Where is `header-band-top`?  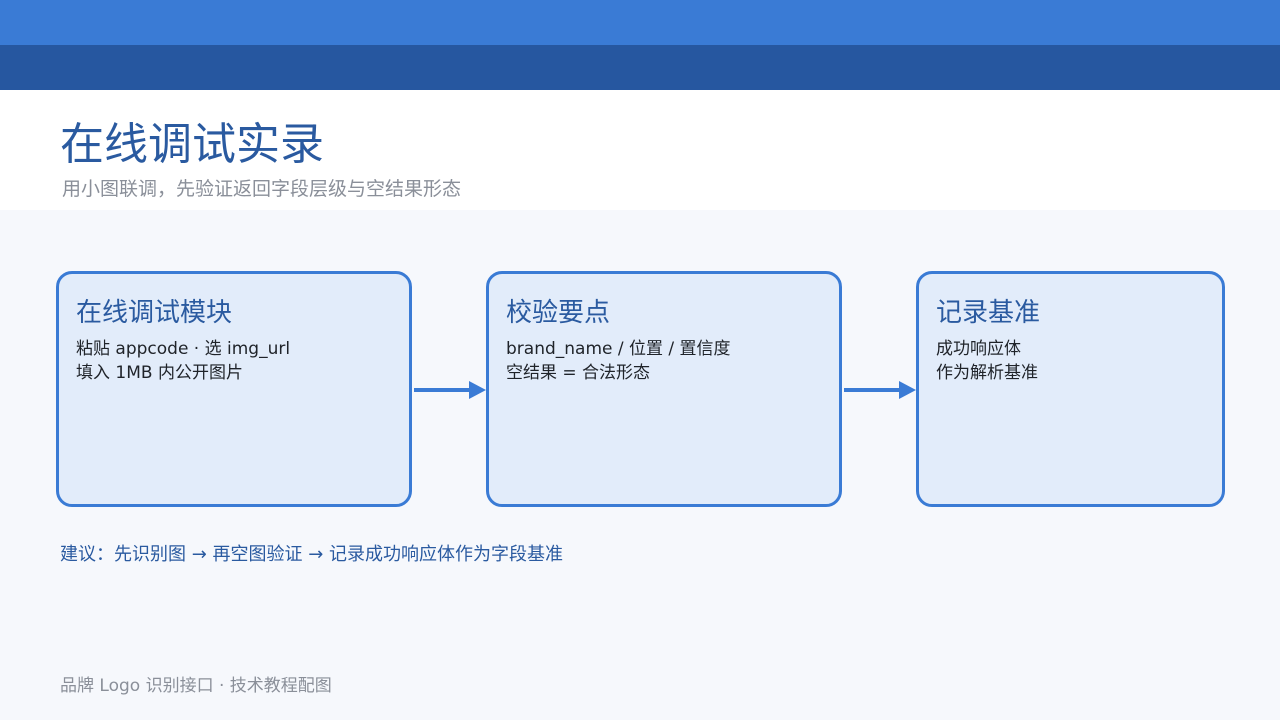 header-band-top is located at coordinates (640, 22).